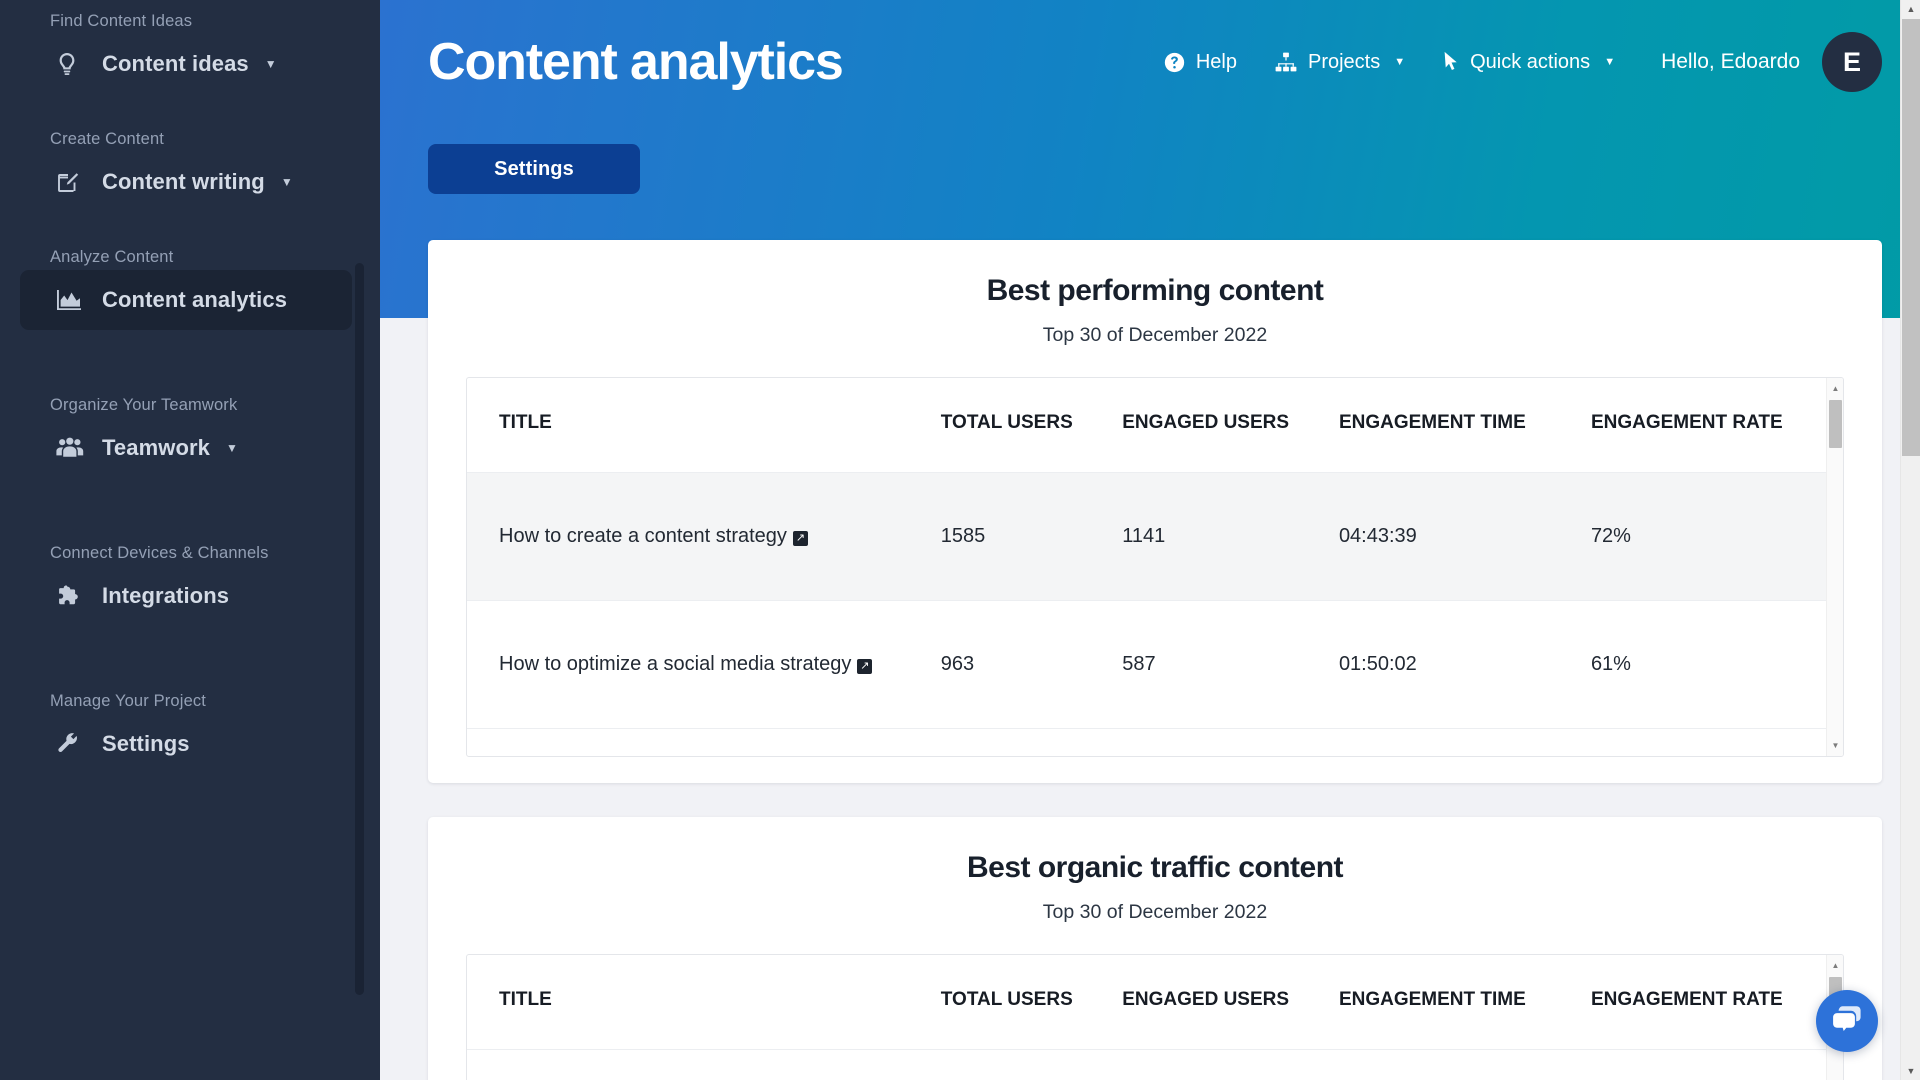  Describe the element at coordinates (1910, 9) in the screenshot. I see `page-scroll-up-arrow-icon: ▲` at that location.